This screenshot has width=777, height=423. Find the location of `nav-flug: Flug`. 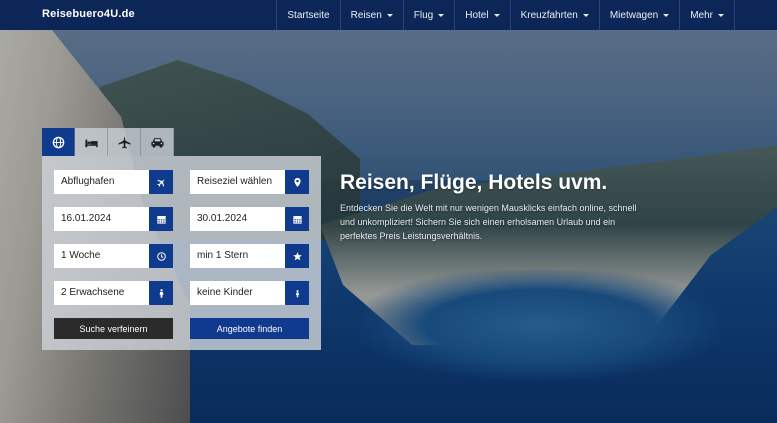

nav-flug: Flug is located at coordinates (428, 15).